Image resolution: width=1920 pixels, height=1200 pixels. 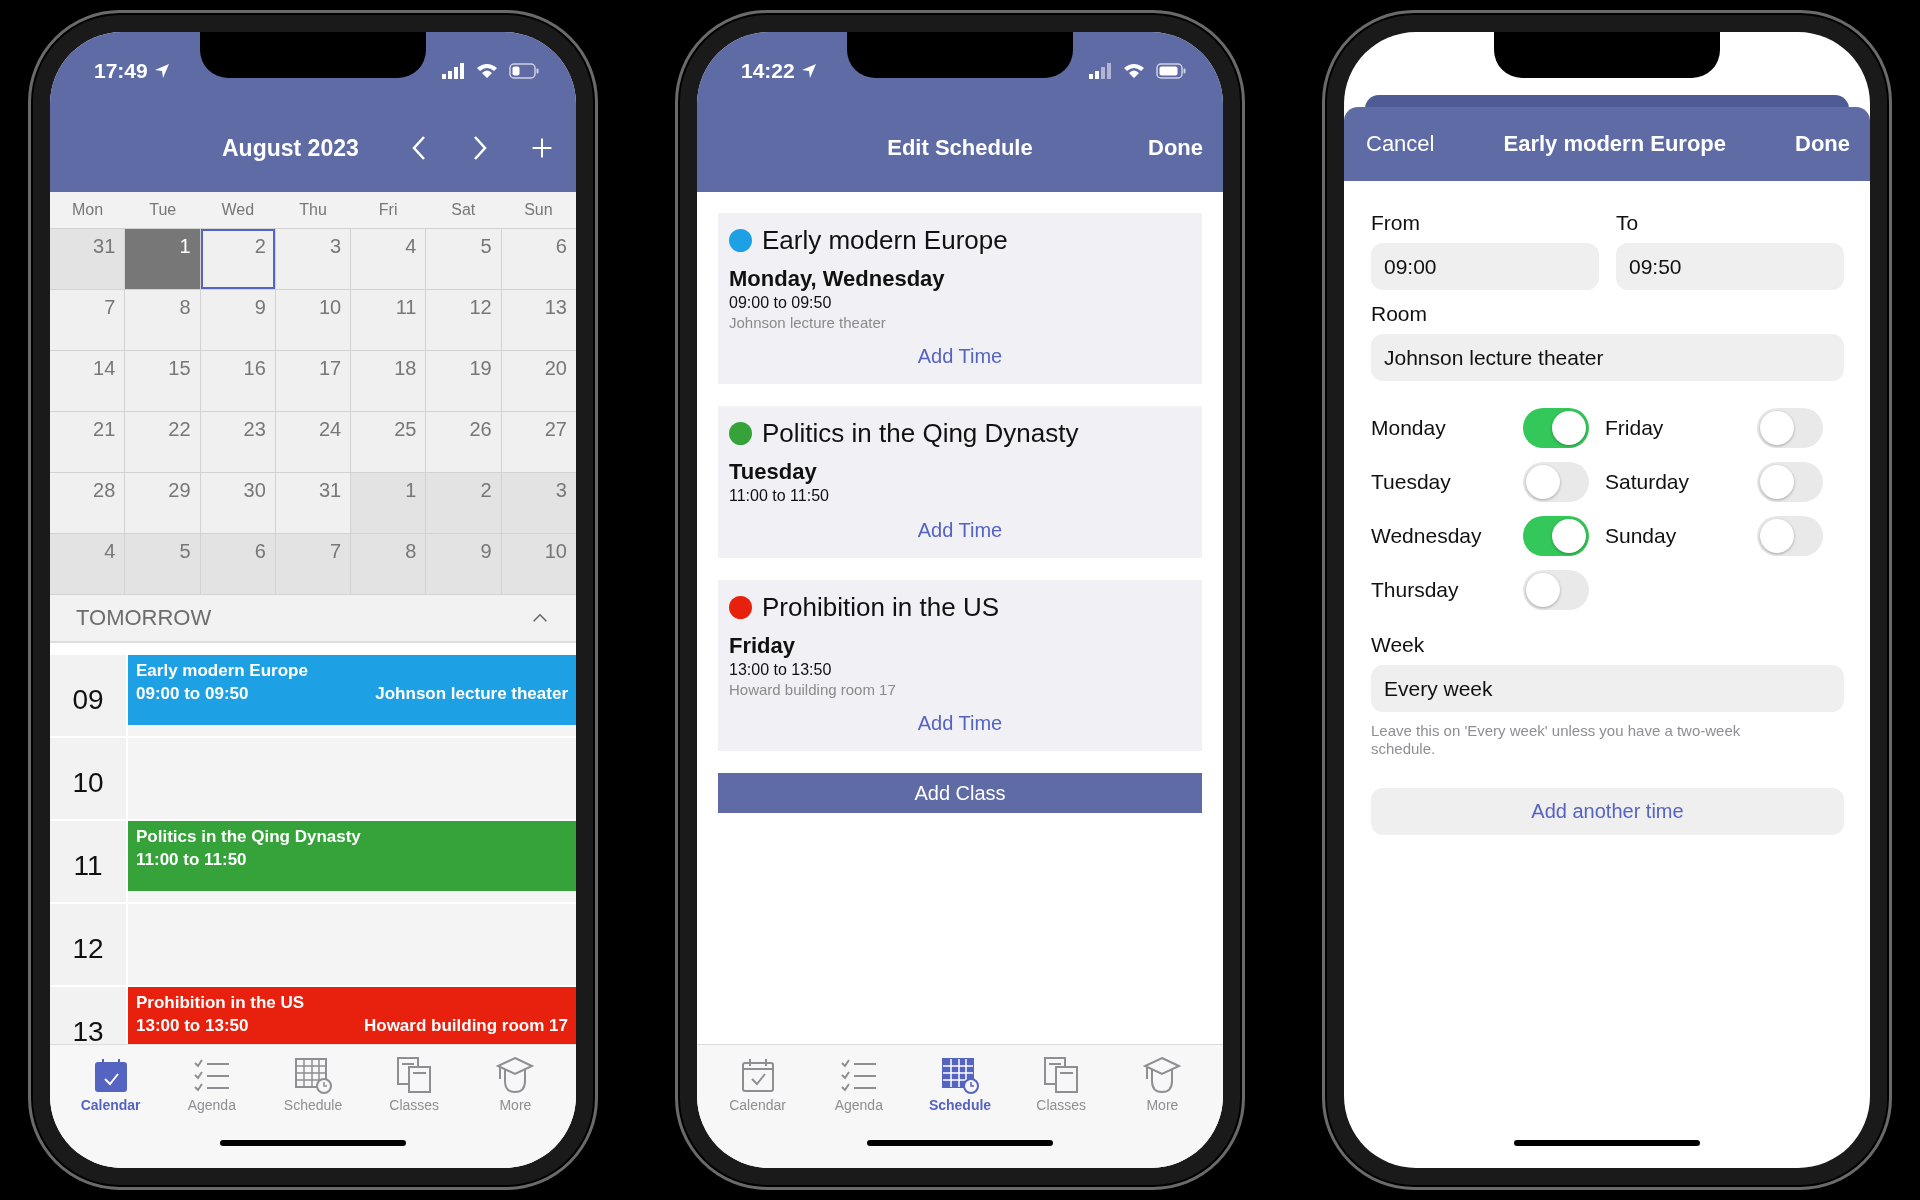 I want to click on calendar-day: 20, so click(x=538, y=381).